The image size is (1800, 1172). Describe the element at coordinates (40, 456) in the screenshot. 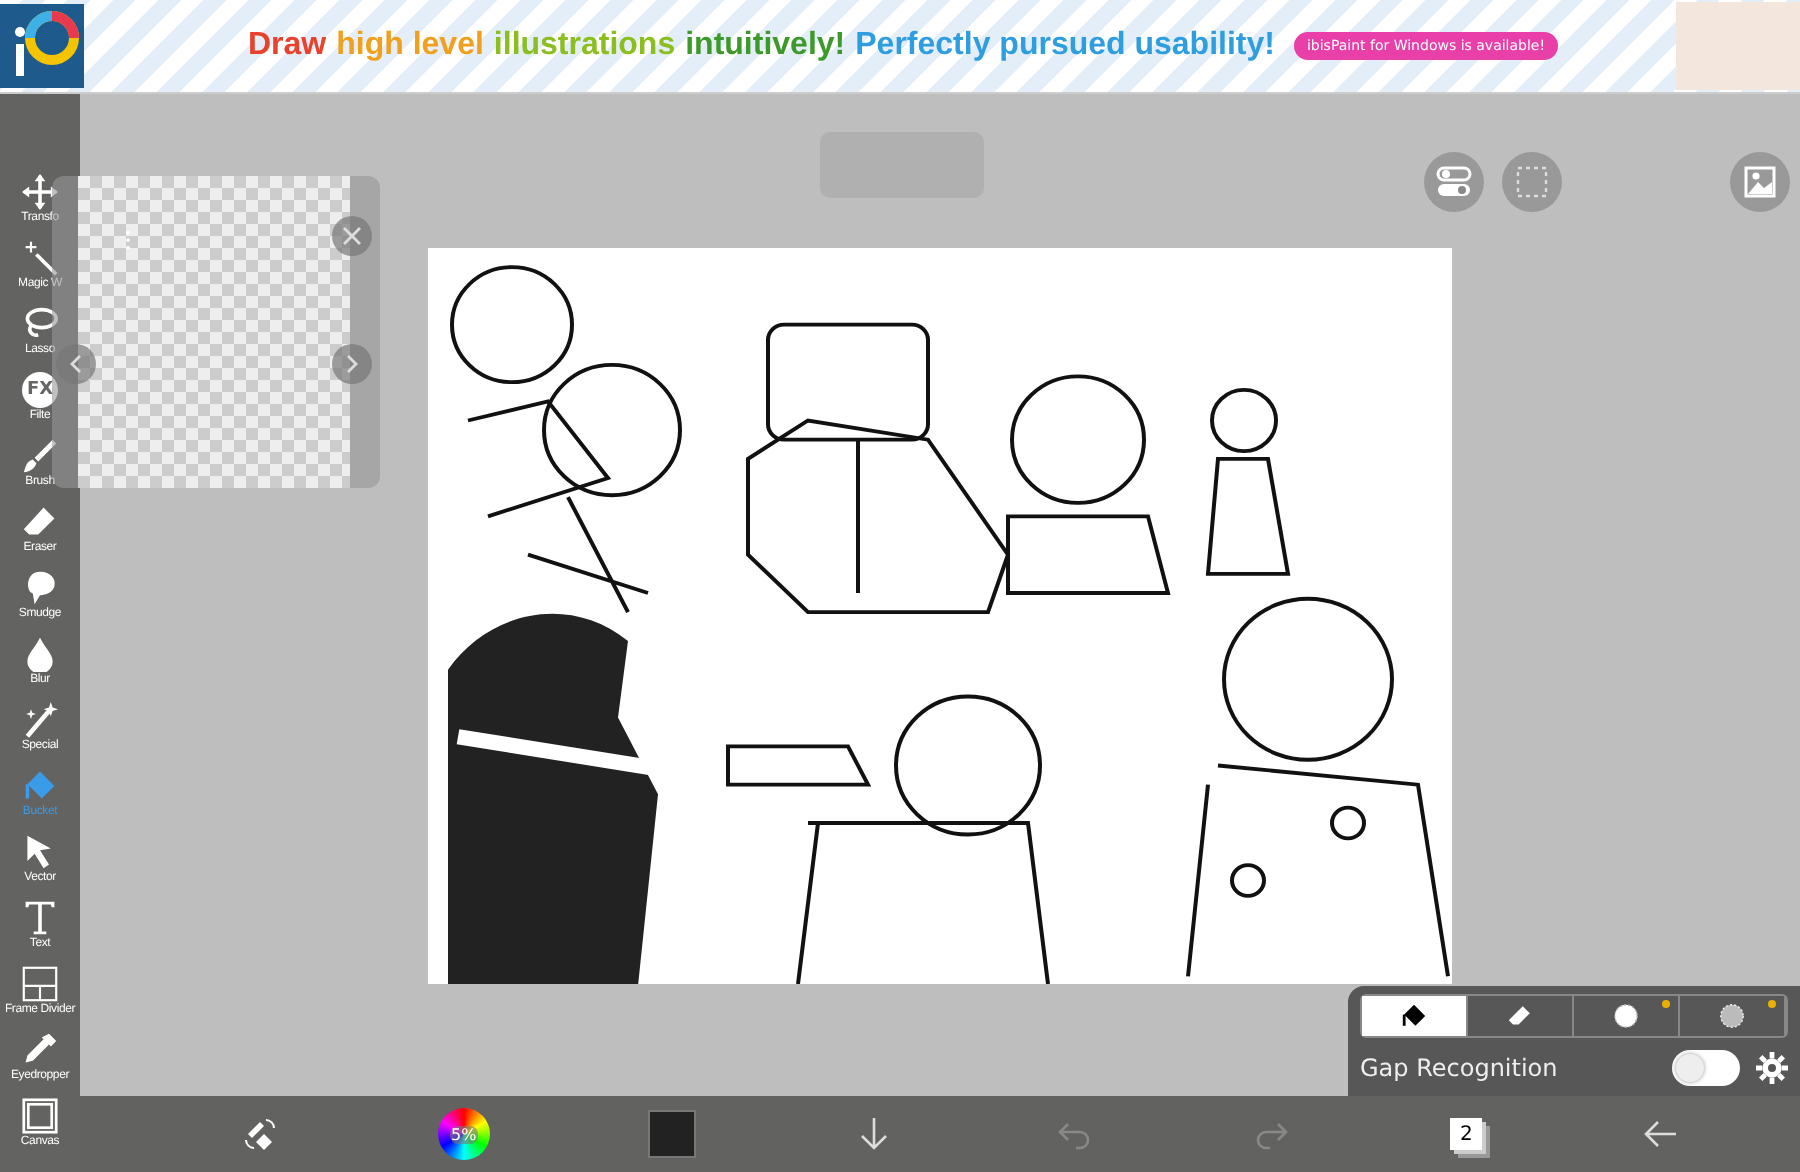

I see `brush-icon` at that location.